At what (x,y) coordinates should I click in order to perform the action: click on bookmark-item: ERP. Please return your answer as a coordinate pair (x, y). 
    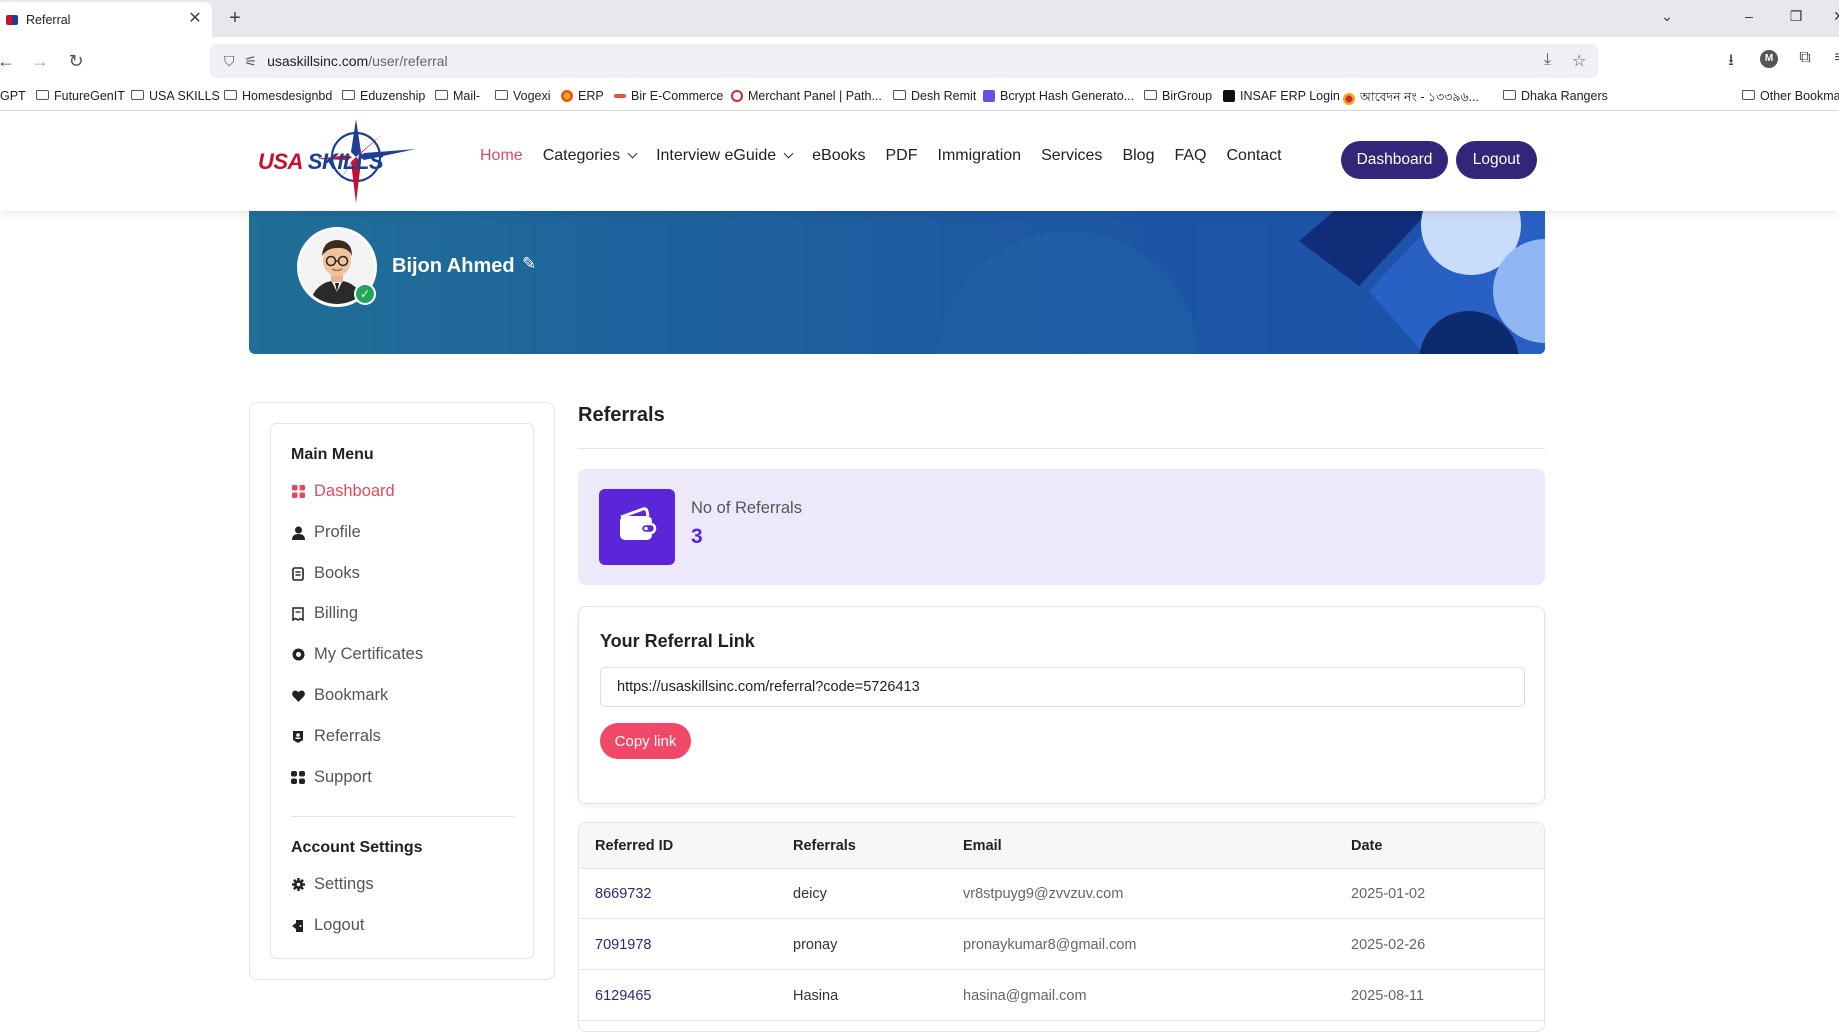
    Looking at the image, I should click on (582, 96).